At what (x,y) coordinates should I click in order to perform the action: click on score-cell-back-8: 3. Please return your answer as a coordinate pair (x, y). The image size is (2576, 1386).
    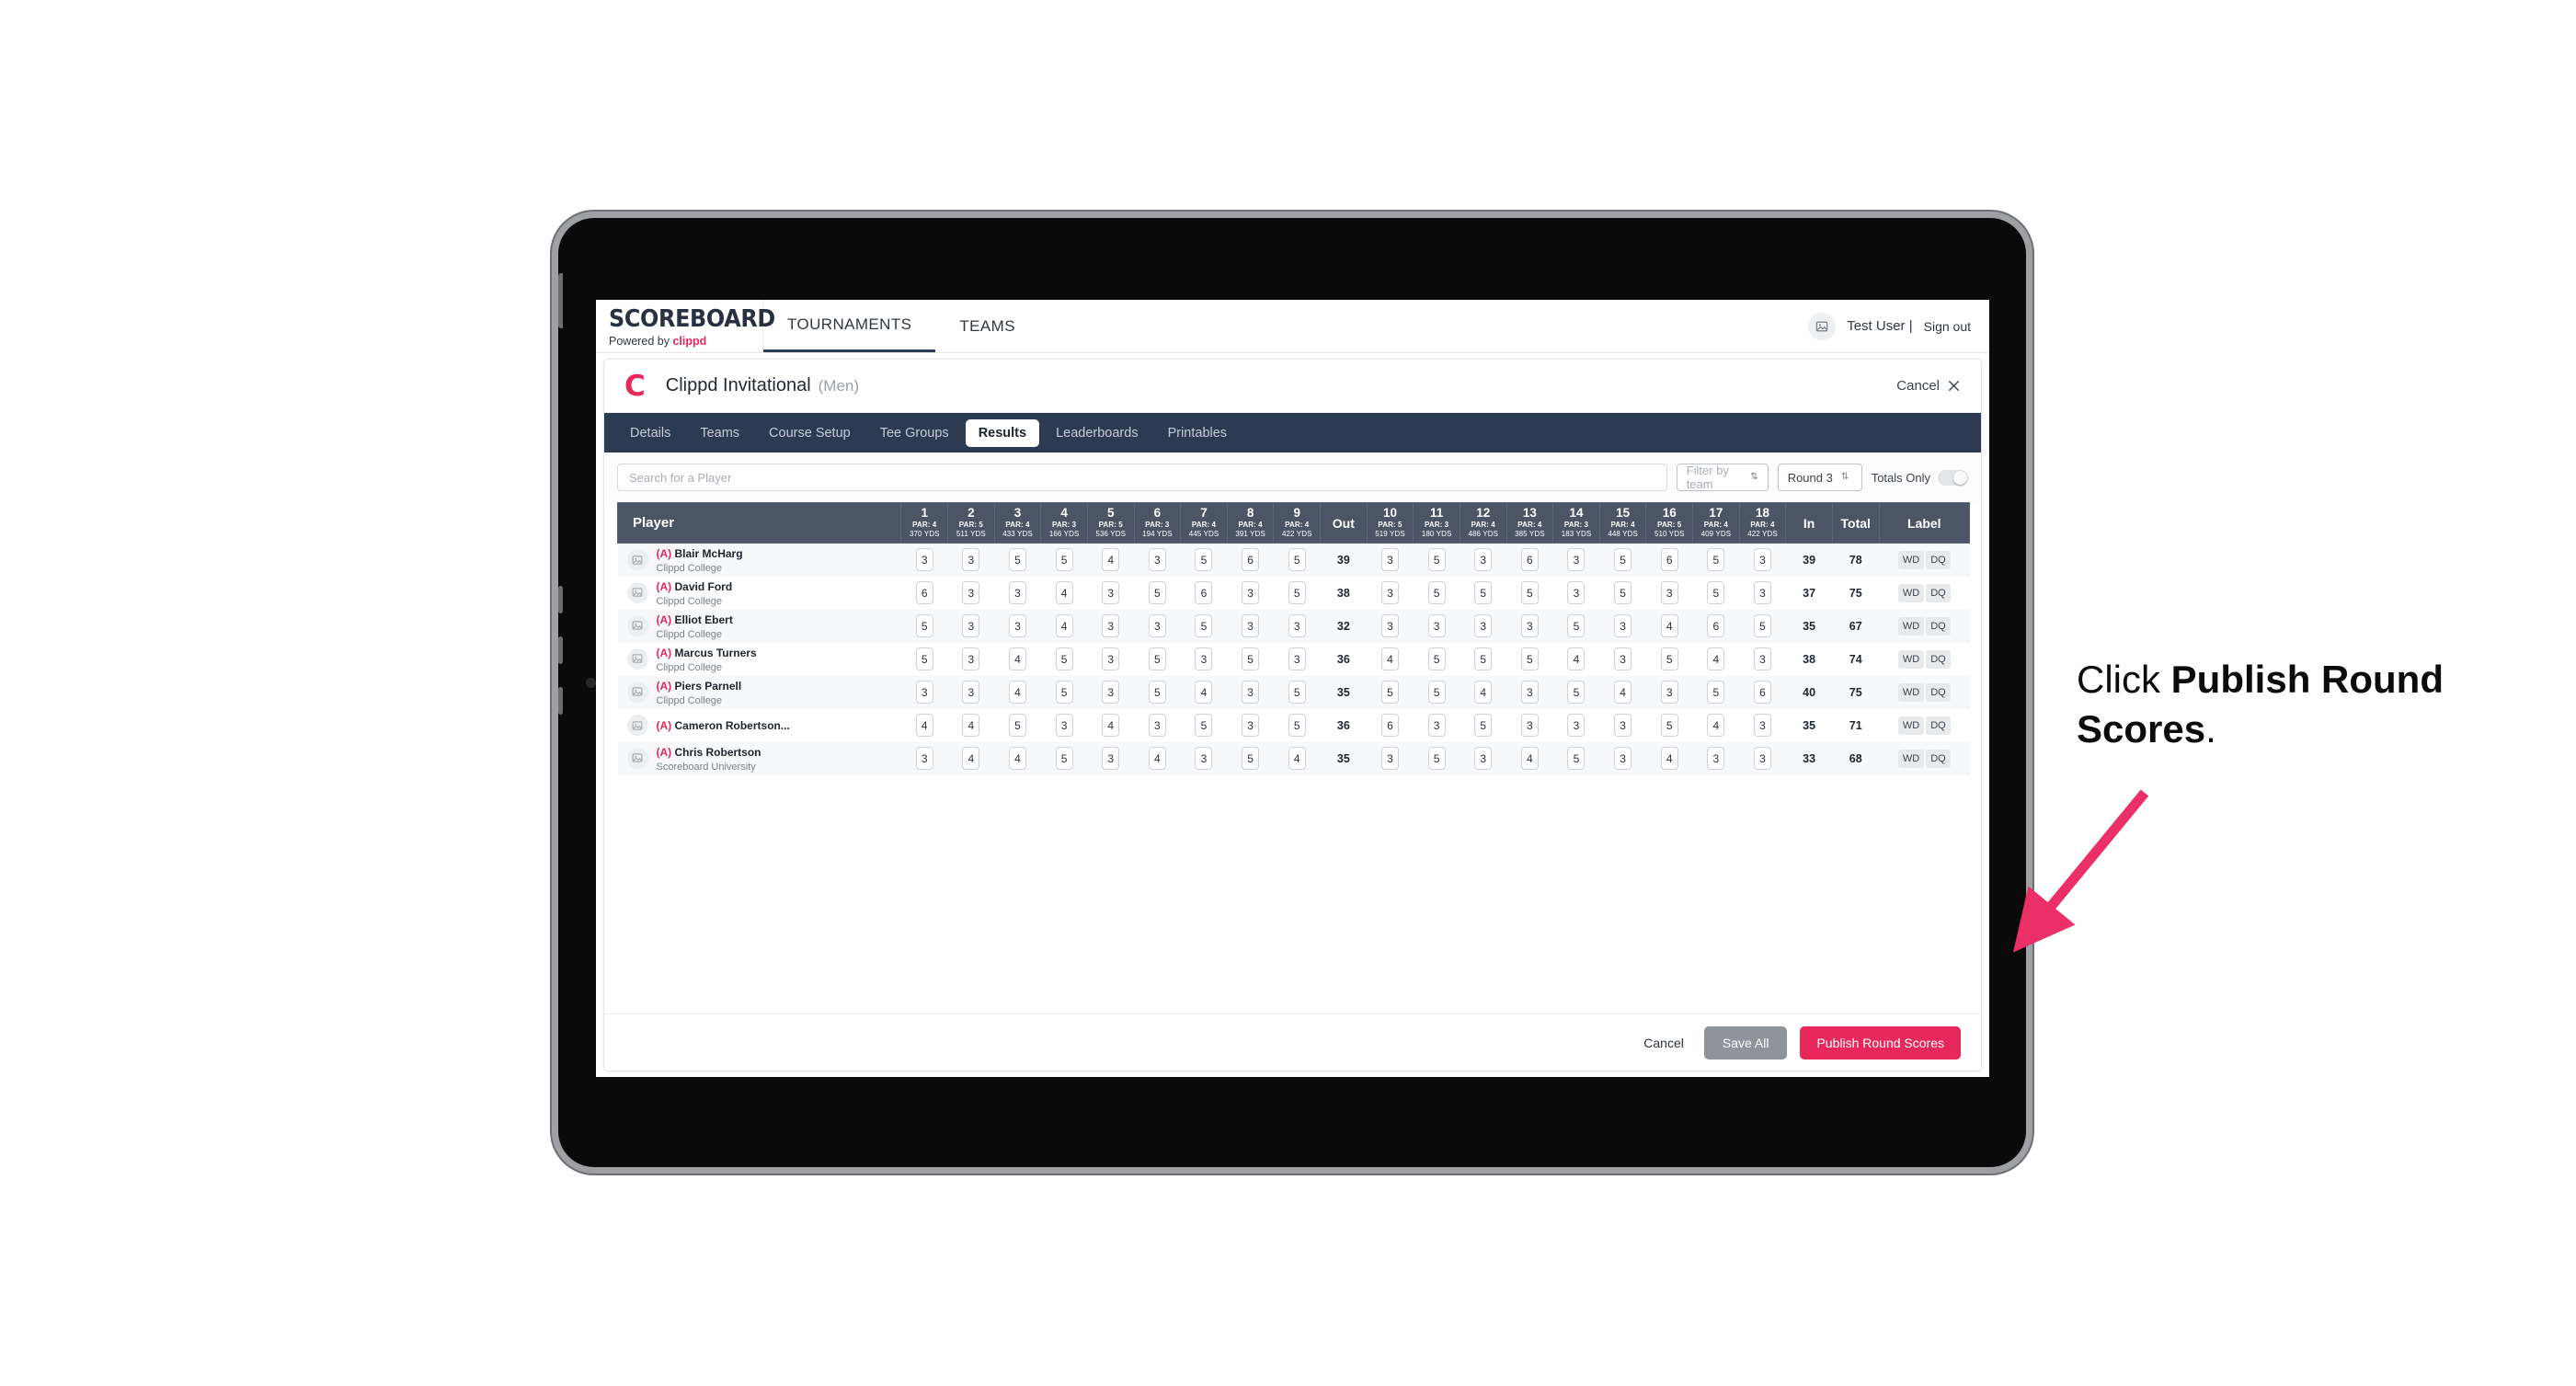
    Looking at the image, I should click on (1716, 758).